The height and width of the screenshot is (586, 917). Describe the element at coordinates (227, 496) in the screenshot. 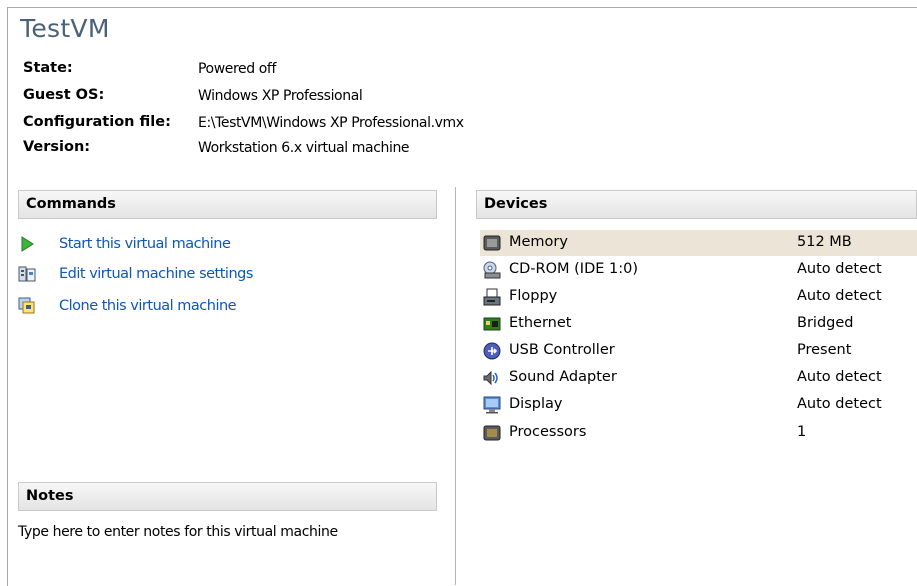

I see `notes-header: Notes` at that location.